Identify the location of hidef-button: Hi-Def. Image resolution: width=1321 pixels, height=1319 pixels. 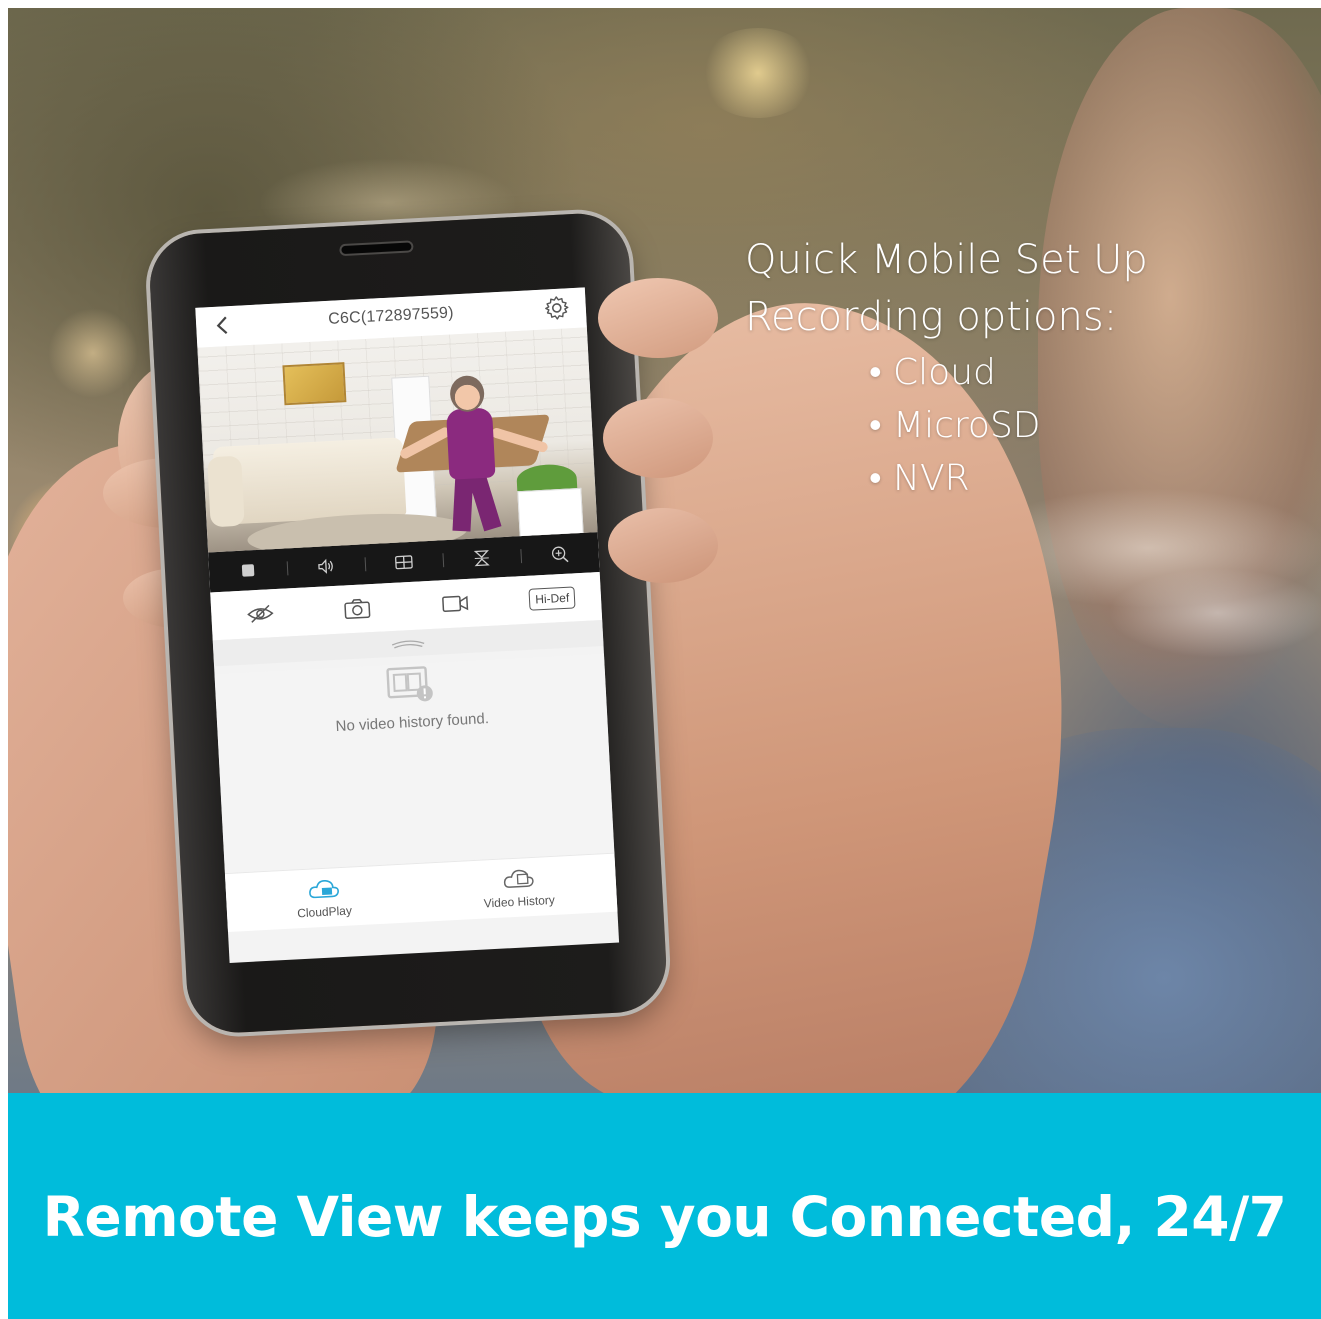
(552, 598).